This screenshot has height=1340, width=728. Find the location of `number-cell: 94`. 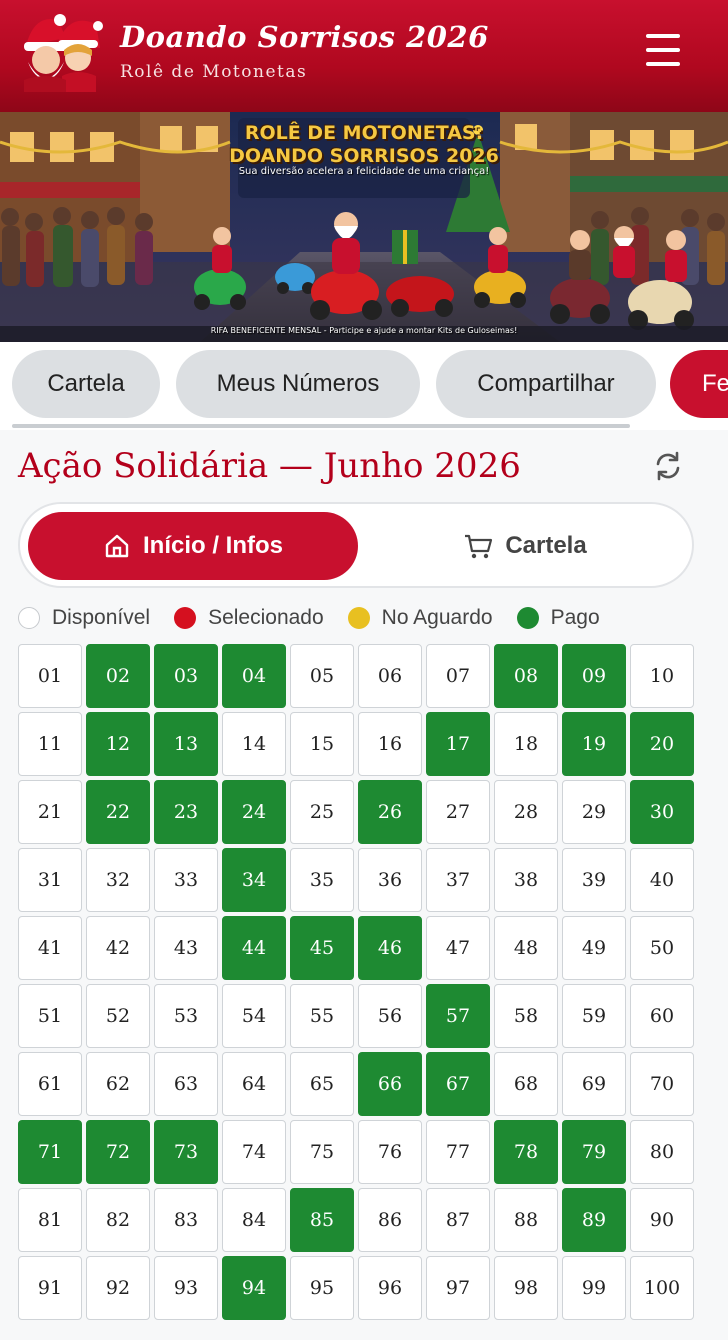

number-cell: 94 is located at coordinates (254, 1288).